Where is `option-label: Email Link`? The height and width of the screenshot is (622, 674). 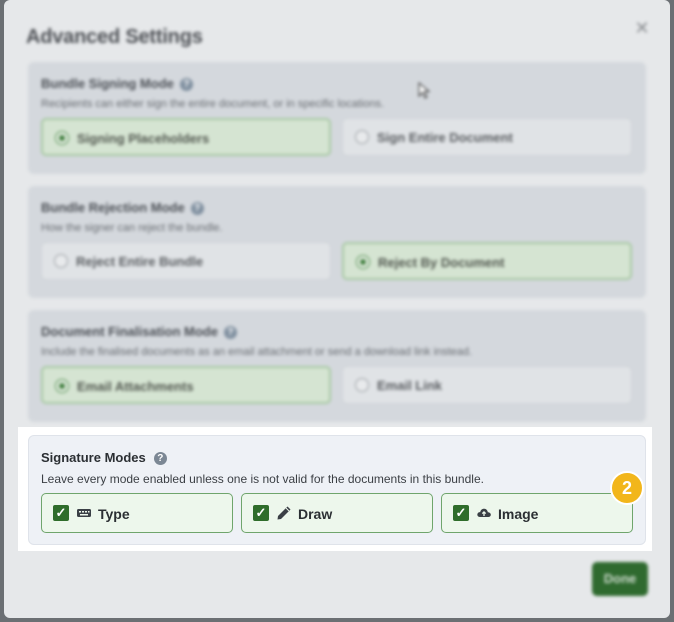
option-label: Email Link is located at coordinates (410, 385).